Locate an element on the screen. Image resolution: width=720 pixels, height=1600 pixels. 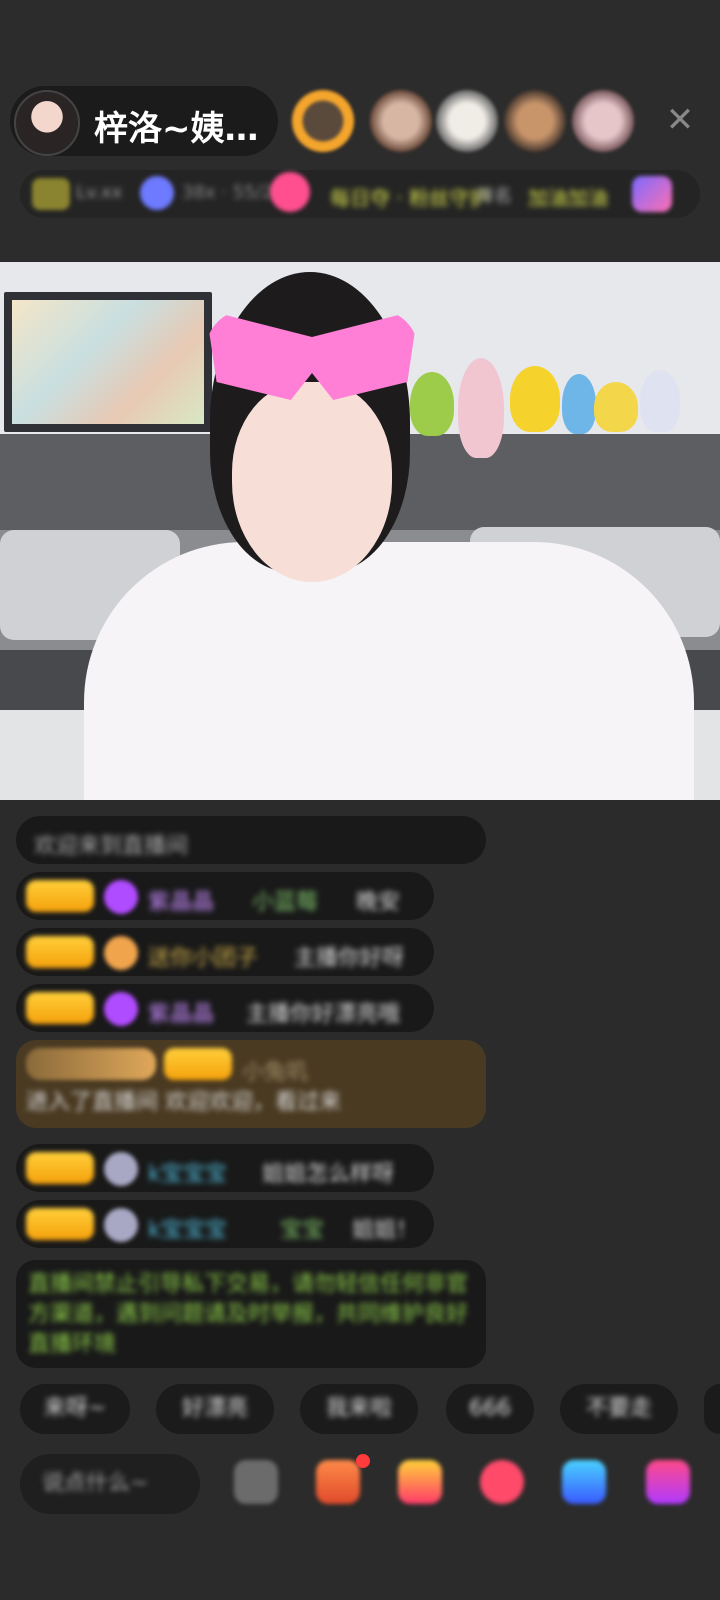
chat-text: 主播你好漂亮哦 is located at coordinates (323, 1014).